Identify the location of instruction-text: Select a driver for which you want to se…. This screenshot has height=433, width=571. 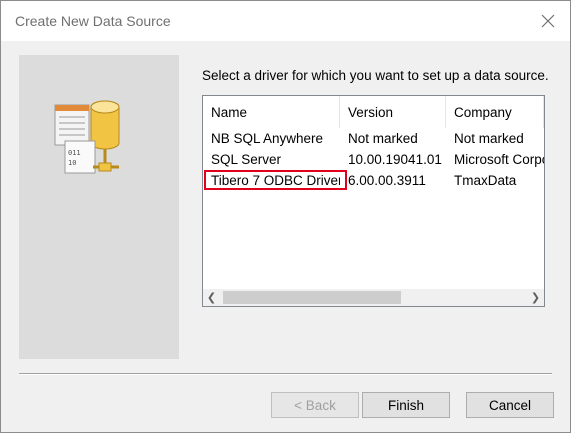
(375, 75).